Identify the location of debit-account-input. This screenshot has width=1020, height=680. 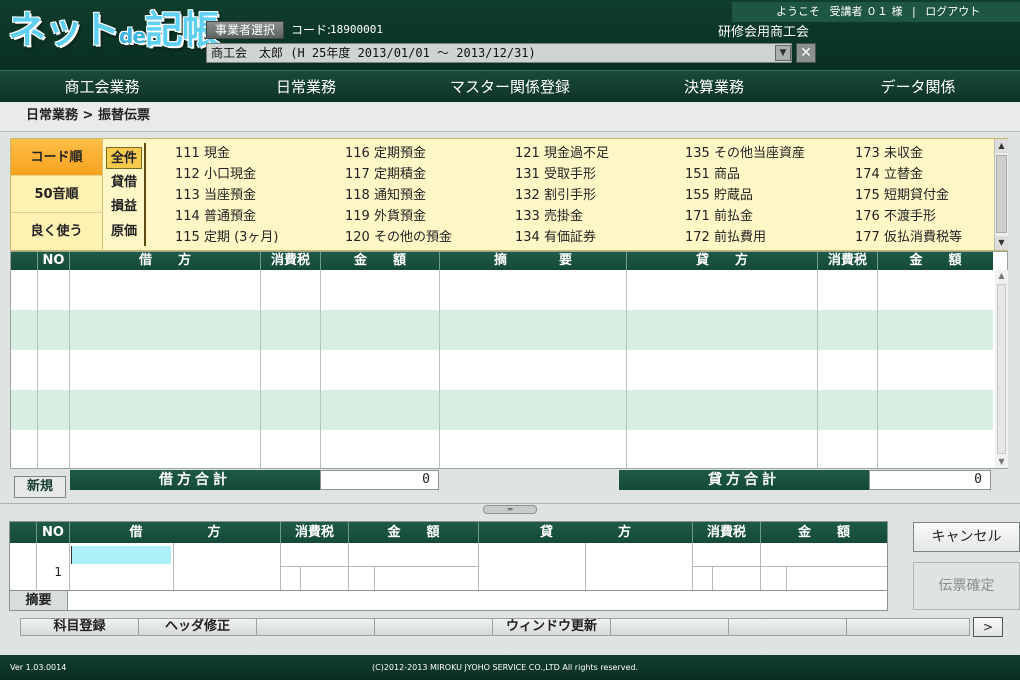
(121, 555).